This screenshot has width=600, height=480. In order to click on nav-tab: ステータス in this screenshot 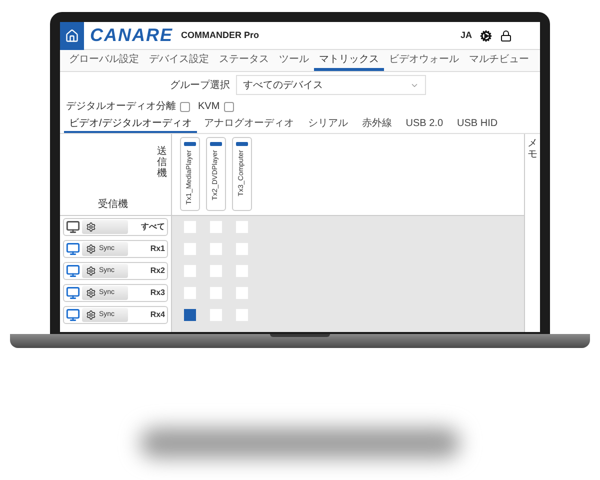, I will do `click(244, 60)`.